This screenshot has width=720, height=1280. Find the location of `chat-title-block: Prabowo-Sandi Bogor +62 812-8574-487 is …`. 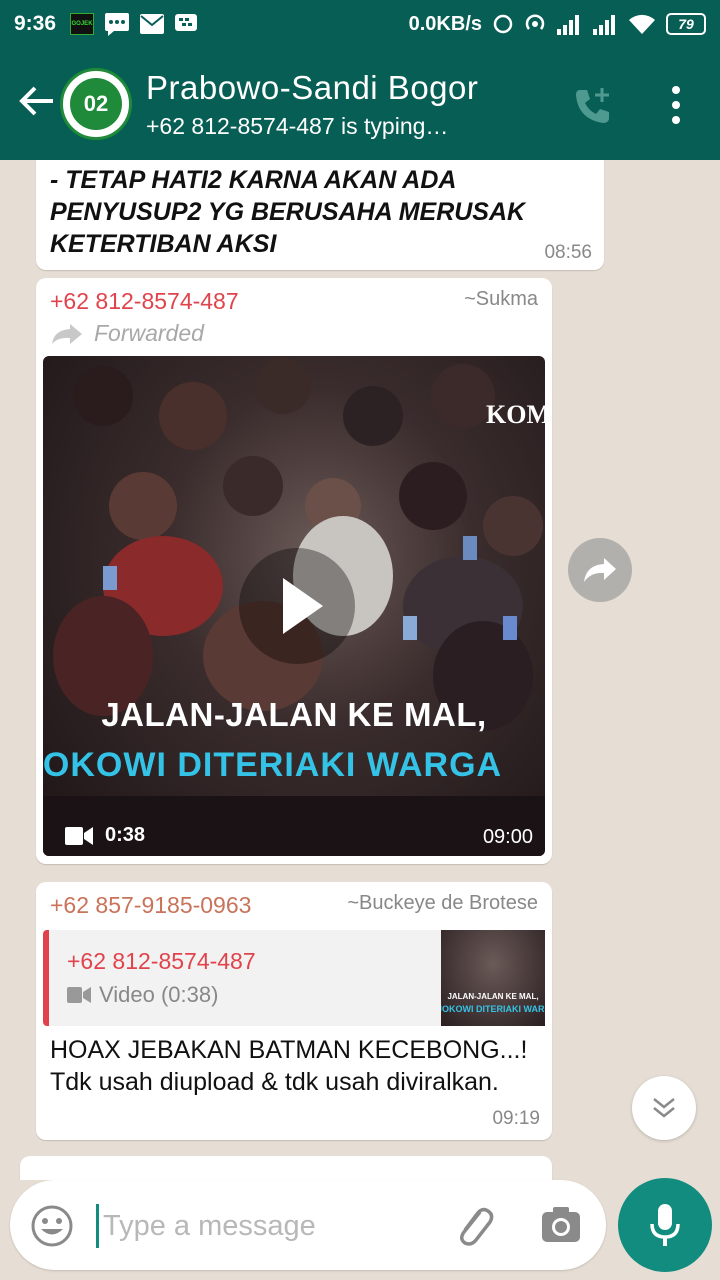

chat-title-block: Prabowo-Sandi Bogor +62 812-8574-487 is … is located at coordinates (312, 104).